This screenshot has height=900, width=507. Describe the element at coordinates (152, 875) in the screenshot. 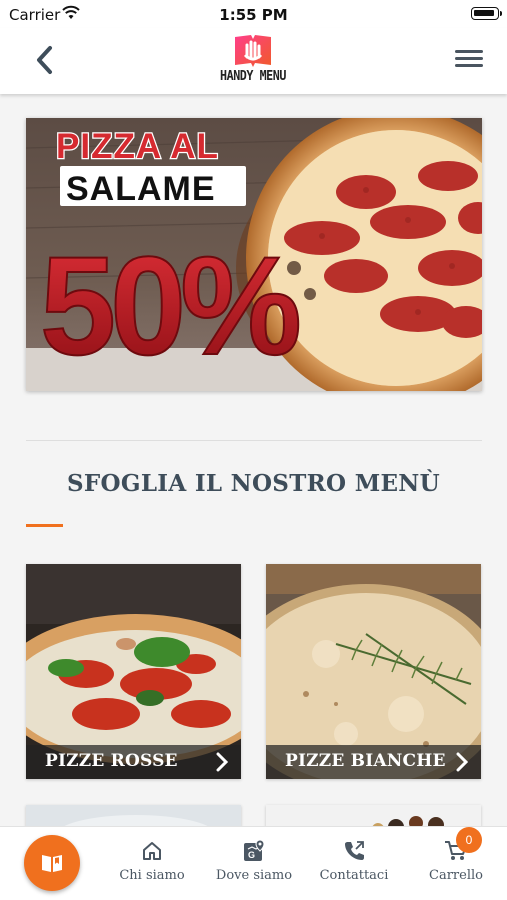

I see `tab-label: Chi siamo` at that location.